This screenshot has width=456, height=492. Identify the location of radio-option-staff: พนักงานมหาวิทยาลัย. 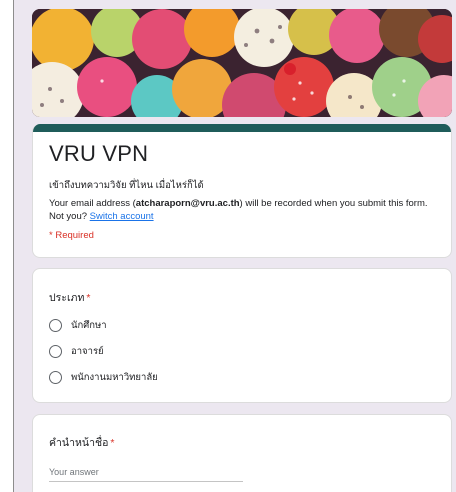
(103, 377).